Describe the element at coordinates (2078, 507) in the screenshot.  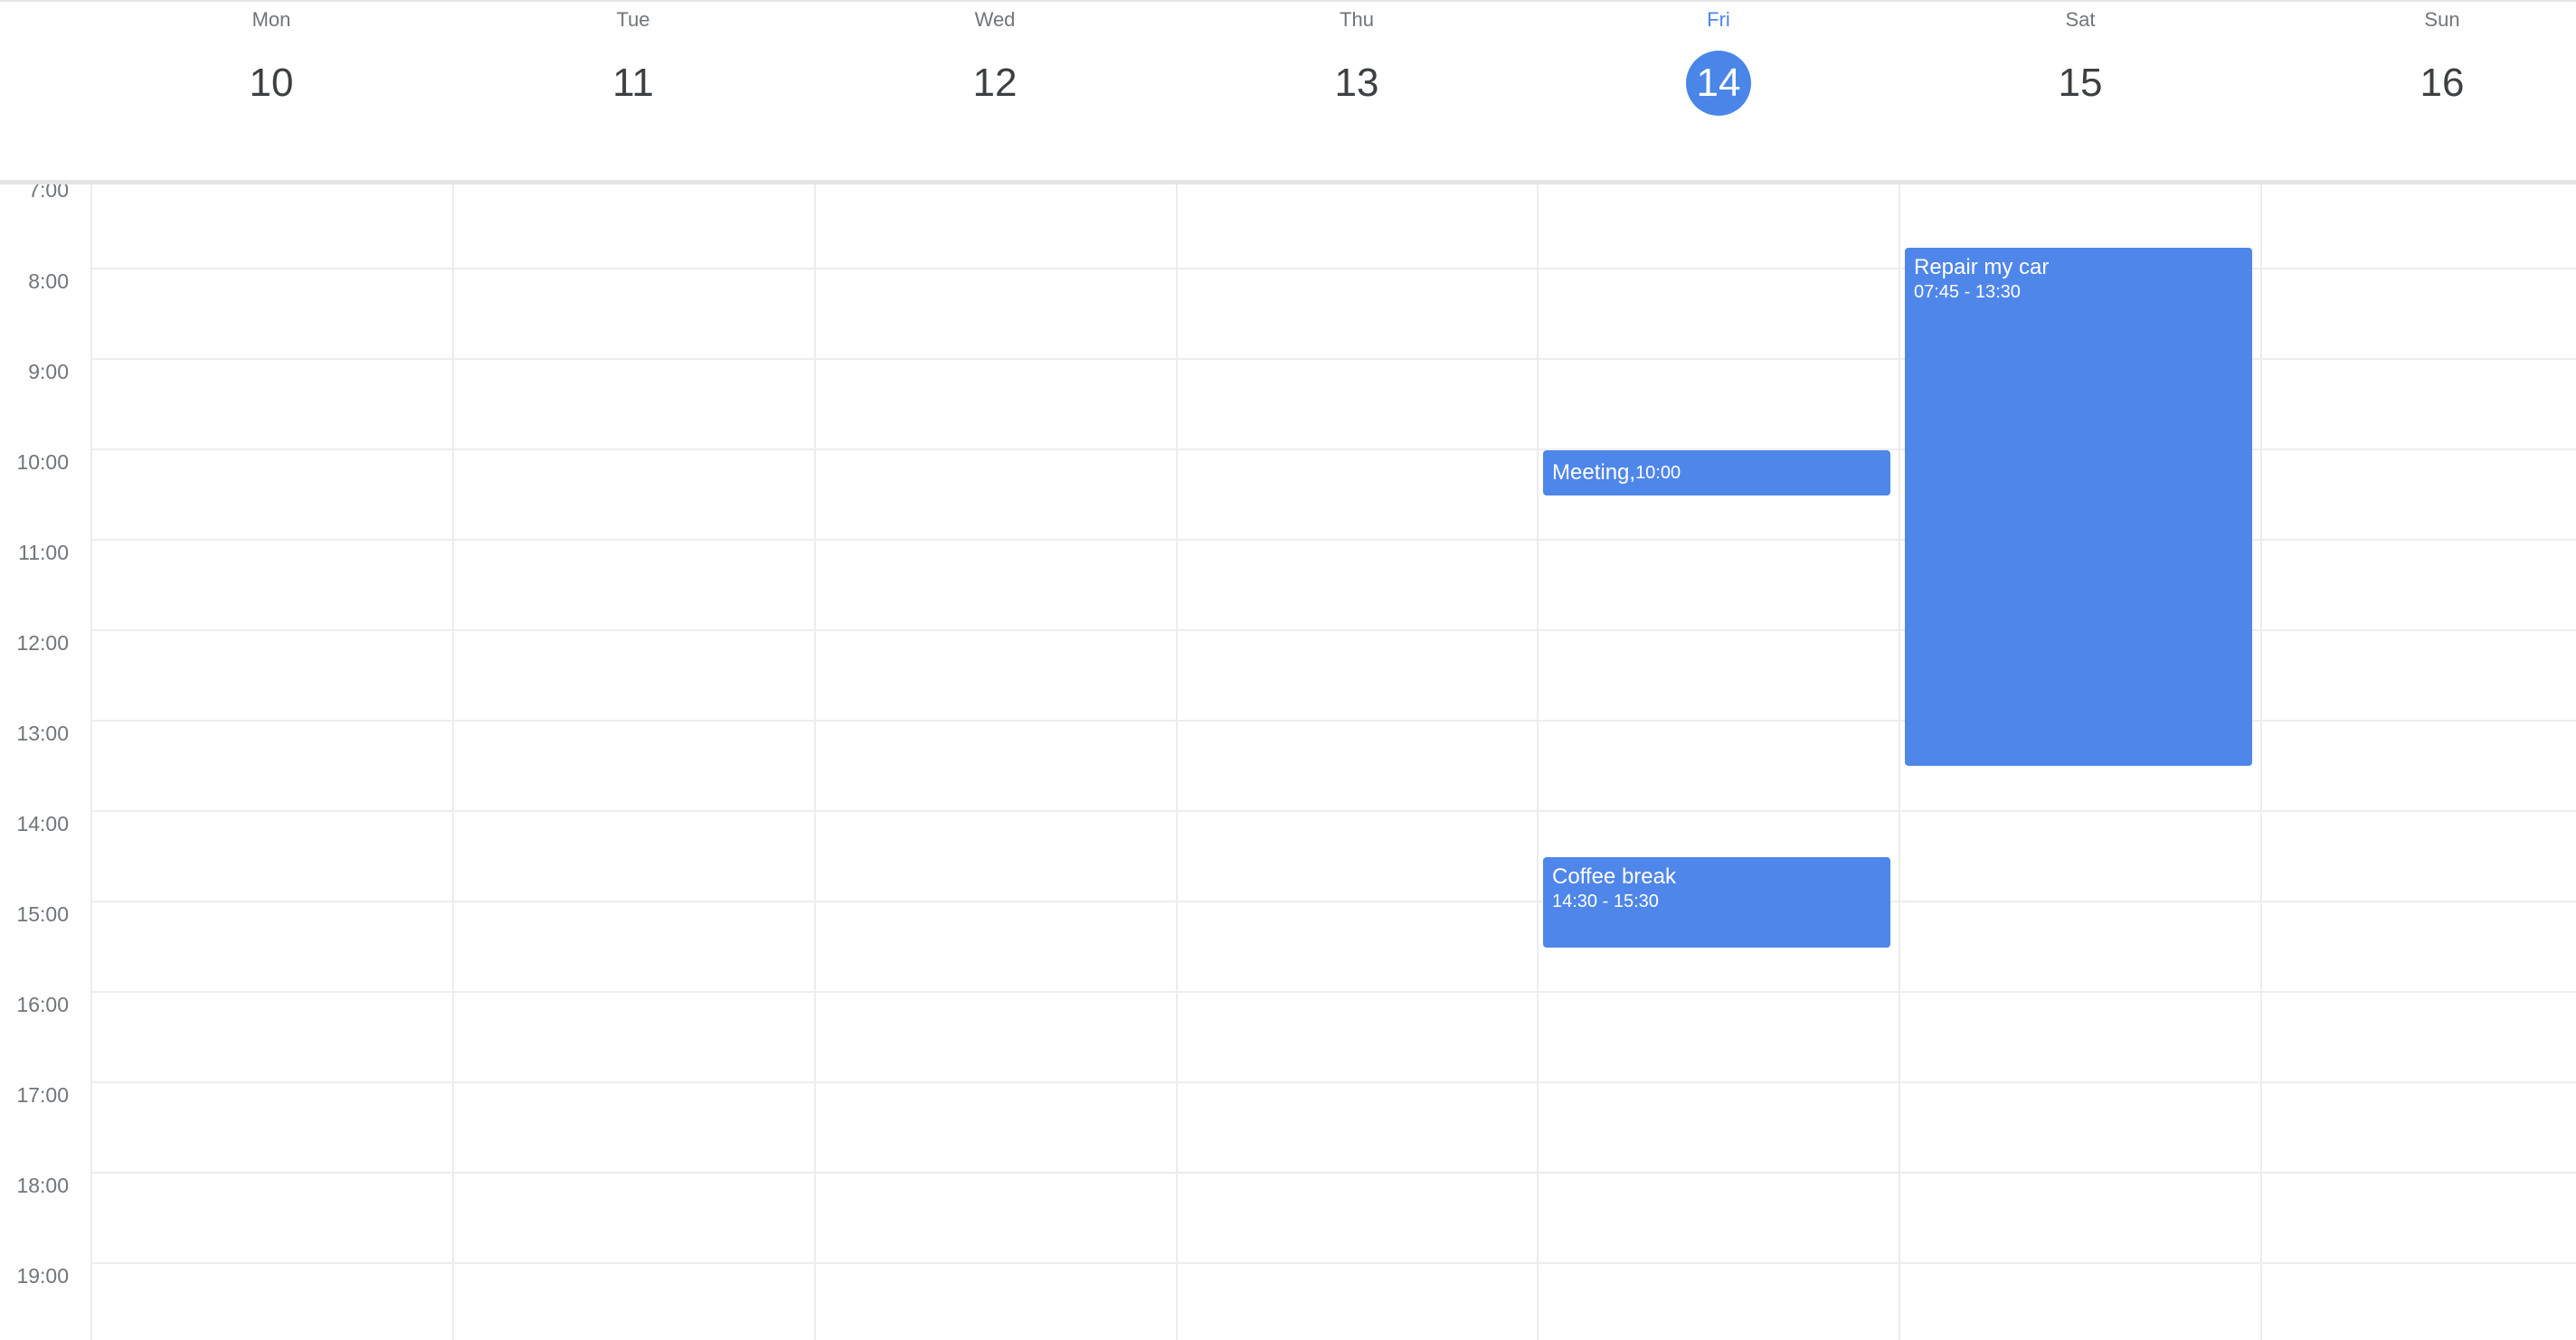
I see `event-repair-car: Repair my car 07:45 - 13:30` at that location.